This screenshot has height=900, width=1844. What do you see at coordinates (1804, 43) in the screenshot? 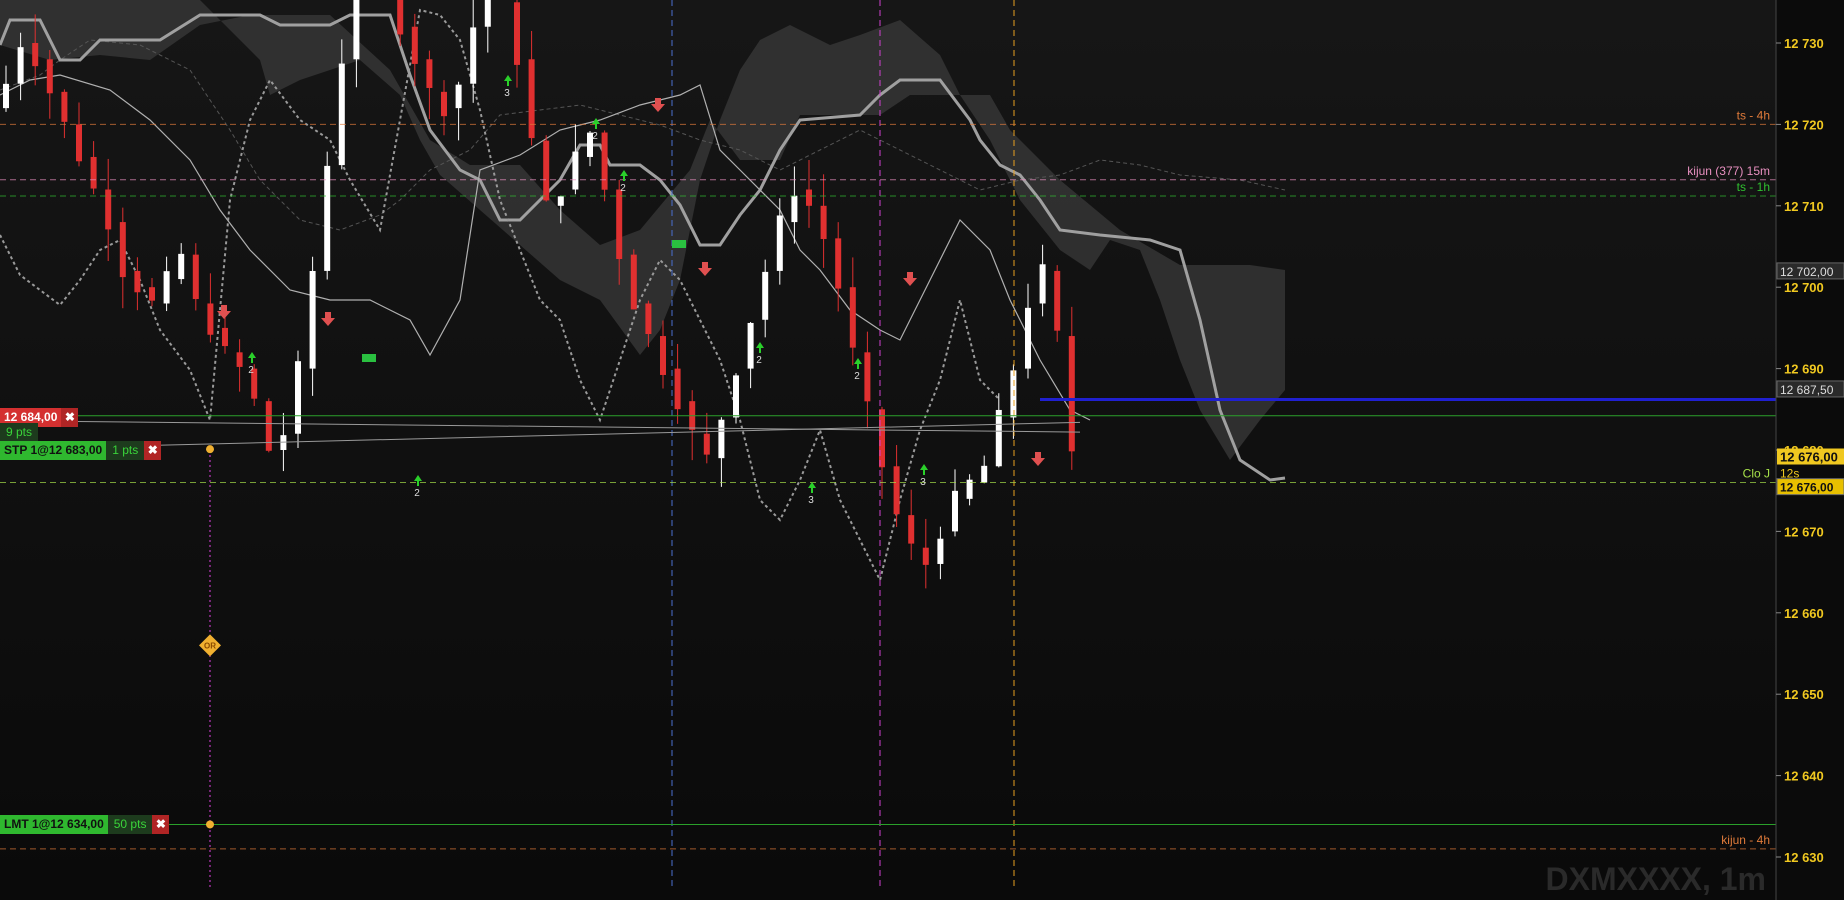
I see `axis-tick-label: 12 730` at bounding box center [1804, 43].